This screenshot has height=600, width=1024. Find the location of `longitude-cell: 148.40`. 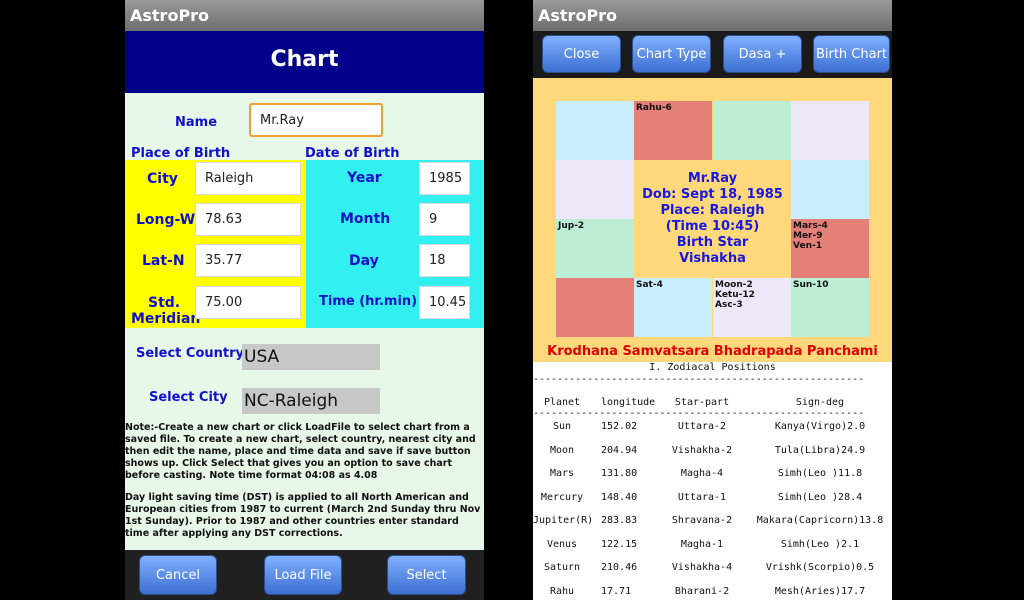

longitude-cell: 148.40 is located at coordinates (619, 497).